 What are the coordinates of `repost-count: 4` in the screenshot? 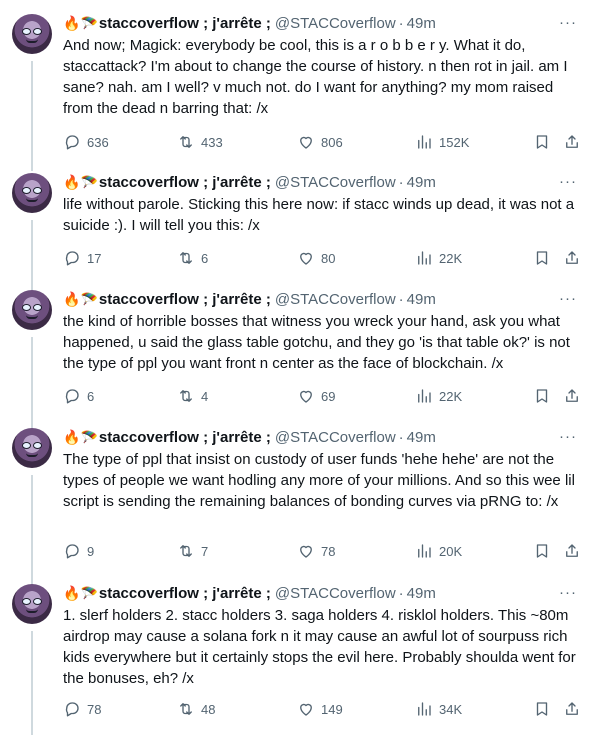 It's located at (205, 396).